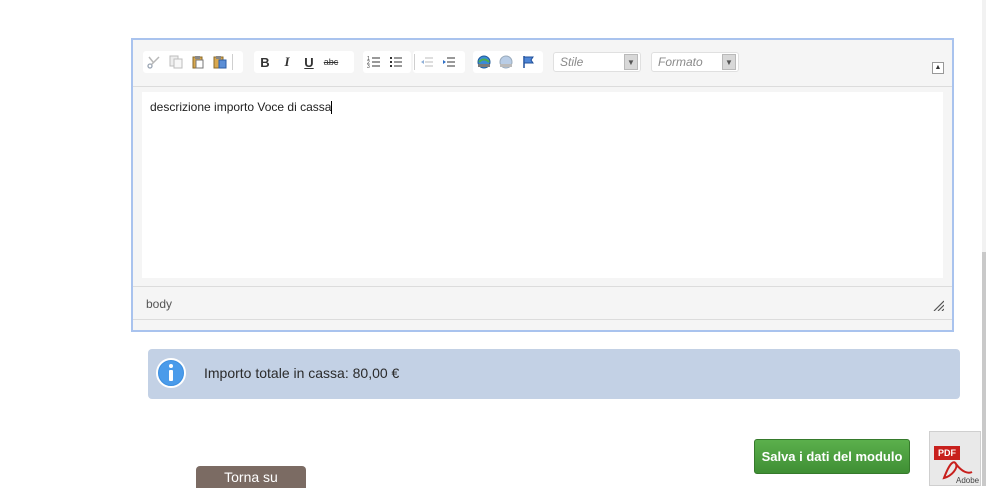 This screenshot has height=488, width=986. I want to click on indent-icon, so click(449, 62).